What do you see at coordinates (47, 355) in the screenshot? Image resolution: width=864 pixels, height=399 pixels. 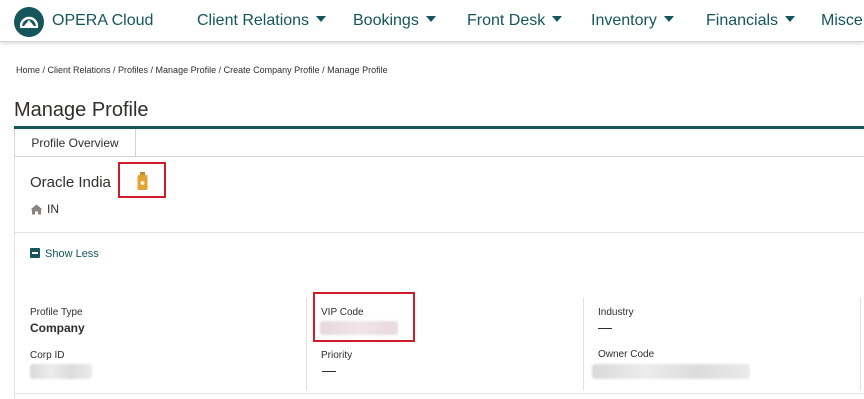 I see `corp-id-label: Corp ID` at bounding box center [47, 355].